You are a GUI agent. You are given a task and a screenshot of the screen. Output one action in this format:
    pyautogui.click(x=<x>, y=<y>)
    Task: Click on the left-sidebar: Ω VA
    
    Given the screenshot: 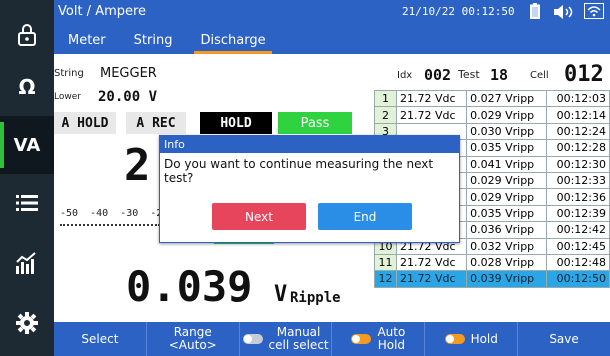 What is the action you would take?
    pyautogui.click(x=27, y=178)
    